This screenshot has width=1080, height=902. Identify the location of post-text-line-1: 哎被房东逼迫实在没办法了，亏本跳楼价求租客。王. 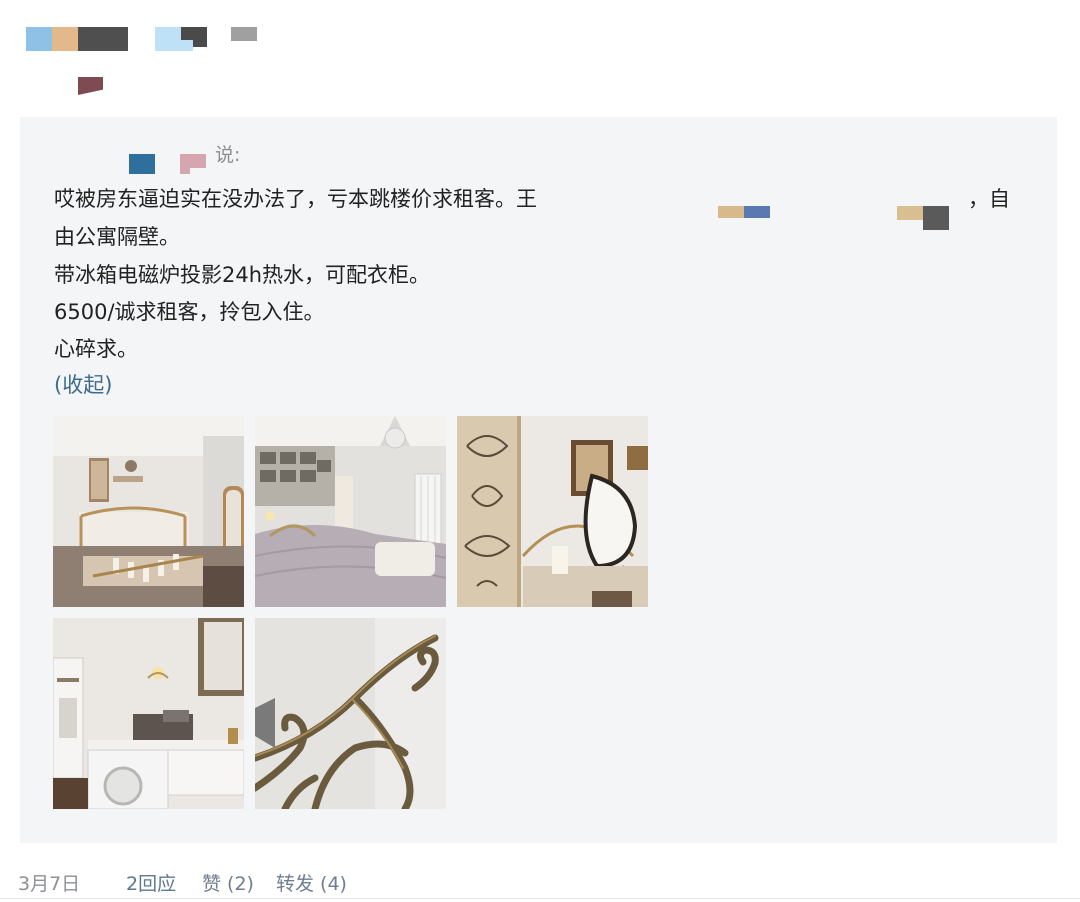
(295, 199).